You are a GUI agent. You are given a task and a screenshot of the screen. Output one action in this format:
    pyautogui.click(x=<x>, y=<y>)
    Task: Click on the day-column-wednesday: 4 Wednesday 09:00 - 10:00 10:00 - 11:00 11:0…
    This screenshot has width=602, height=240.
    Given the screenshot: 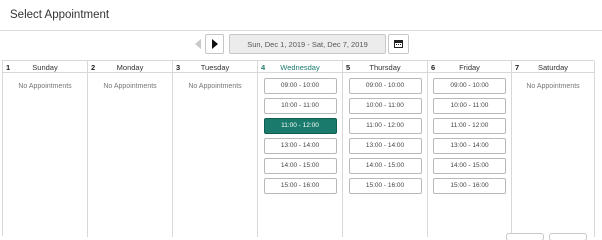 What is the action you would take?
    pyautogui.click(x=300, y=149)
    